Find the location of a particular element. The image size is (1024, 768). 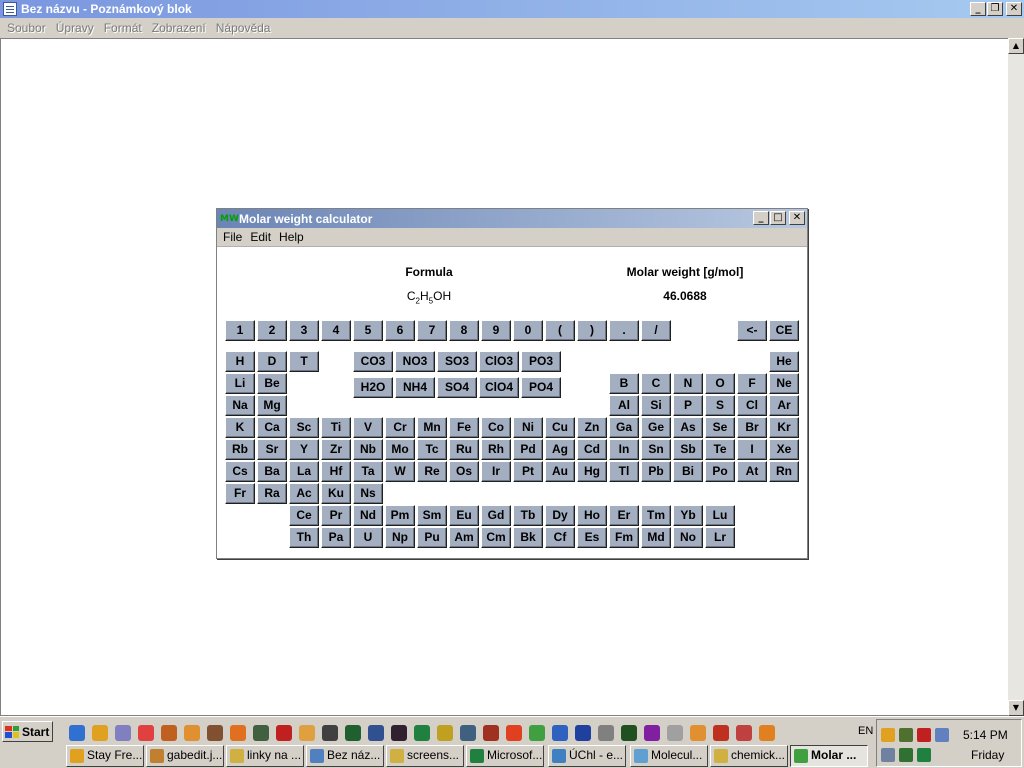

element-key-ru: Ru is located at coordinates (464, 449).